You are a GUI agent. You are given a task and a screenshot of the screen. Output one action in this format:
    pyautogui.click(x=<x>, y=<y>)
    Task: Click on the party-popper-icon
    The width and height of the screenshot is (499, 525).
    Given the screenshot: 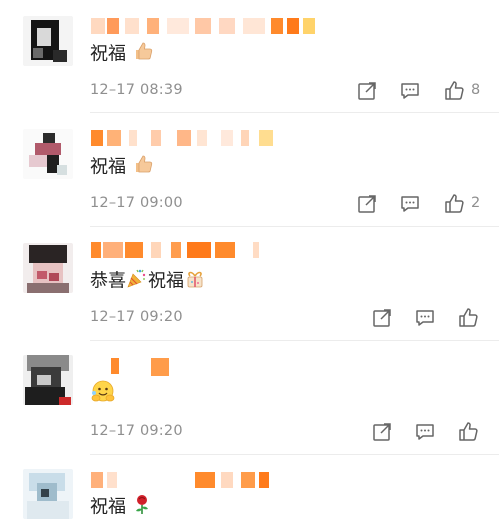 What is the action you would take?
    pyautogui.click(x=137, y=281)
    